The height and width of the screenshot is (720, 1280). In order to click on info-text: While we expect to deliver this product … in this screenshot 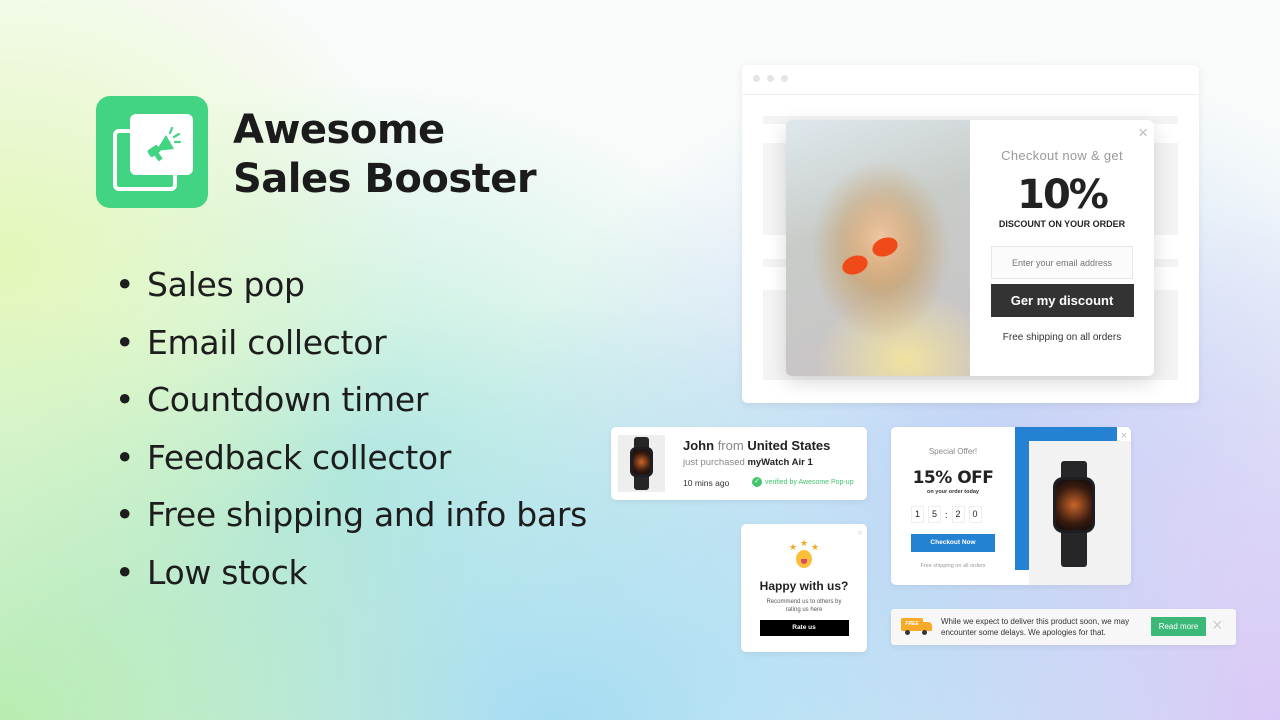, I will do `click(1035, 627)`.